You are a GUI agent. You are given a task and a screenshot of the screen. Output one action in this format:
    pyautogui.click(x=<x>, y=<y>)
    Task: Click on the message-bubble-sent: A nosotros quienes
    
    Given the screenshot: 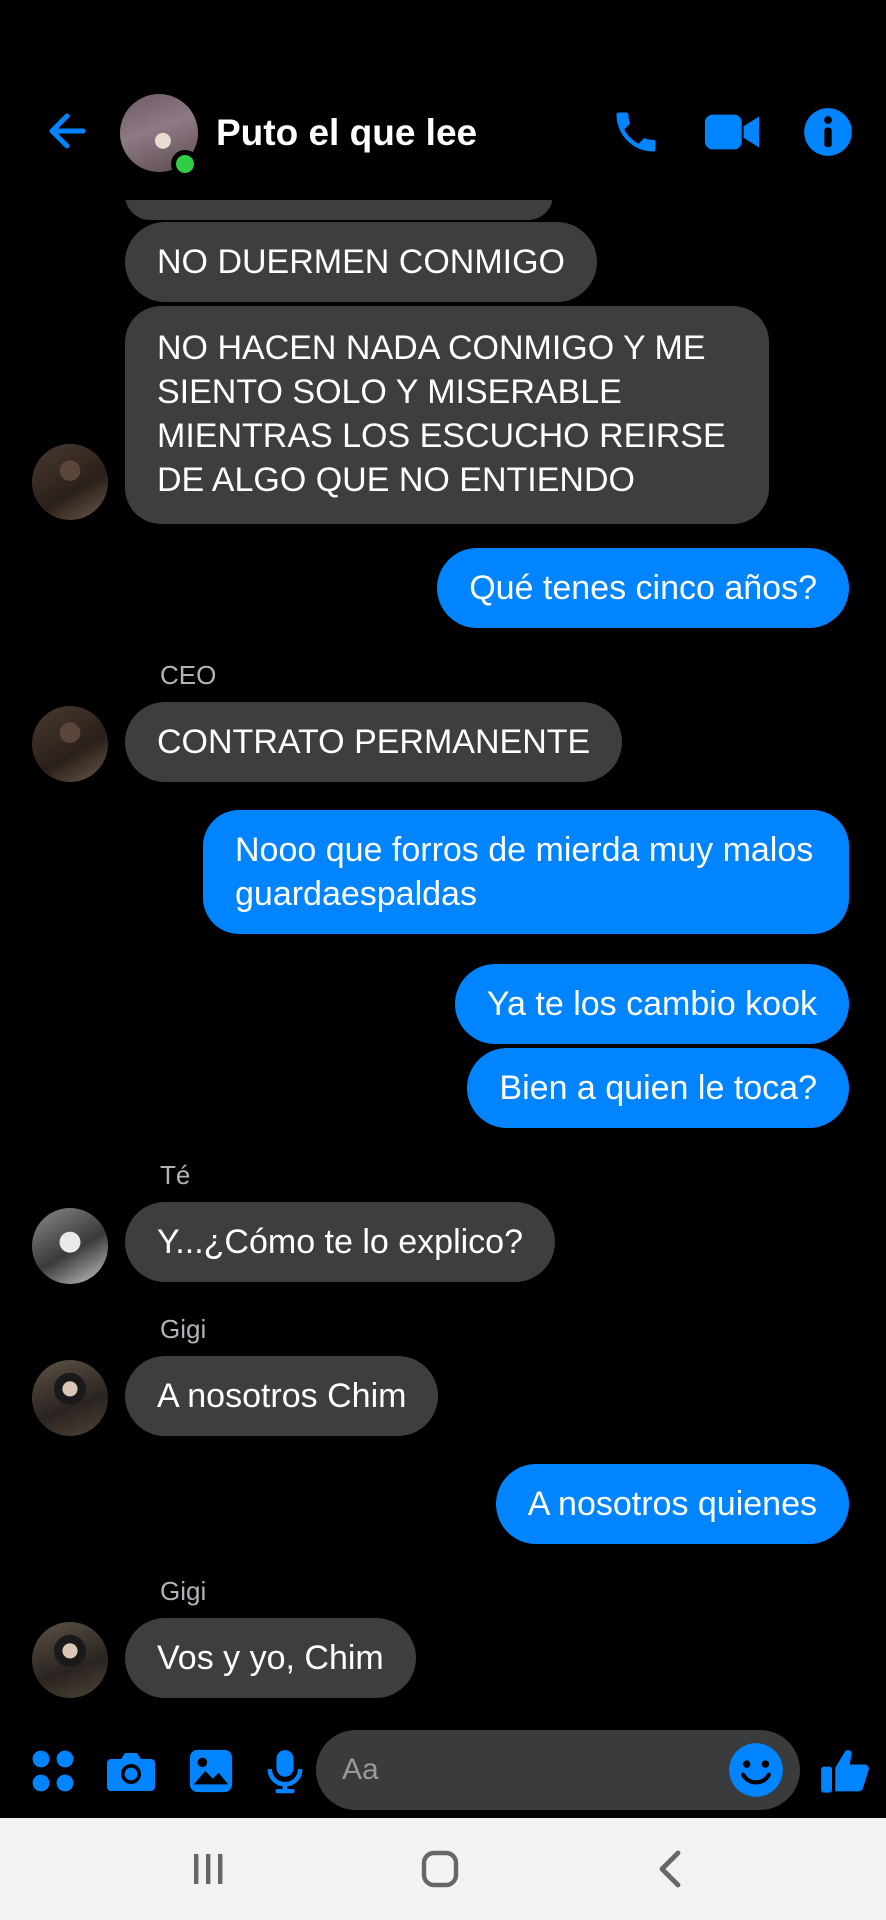 What is the action you would take?
    pyautogui.click(x=672, y=1504)
    